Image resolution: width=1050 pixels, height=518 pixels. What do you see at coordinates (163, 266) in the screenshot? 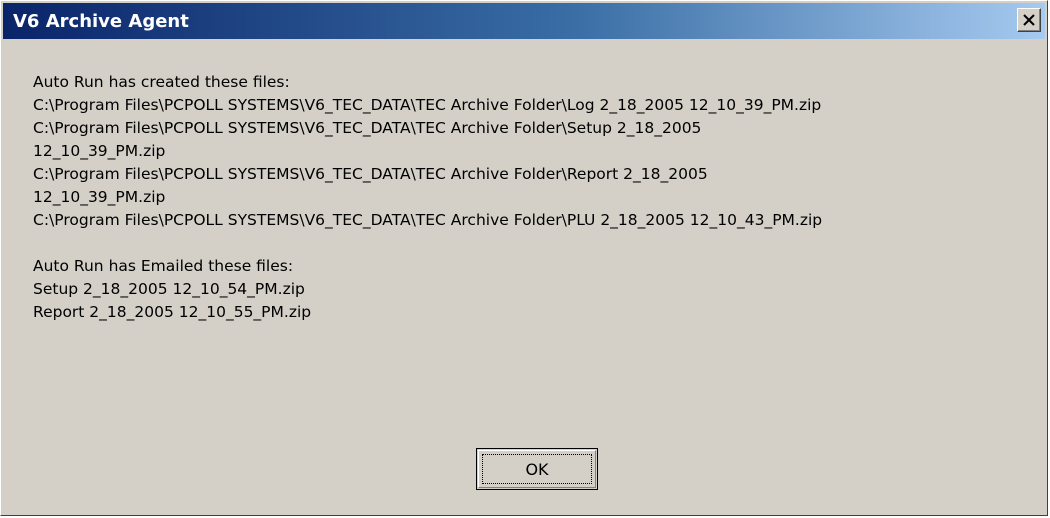
I see `emailed-heading: Auto Run has Emailed these files:` at bounding box center [163, 266].